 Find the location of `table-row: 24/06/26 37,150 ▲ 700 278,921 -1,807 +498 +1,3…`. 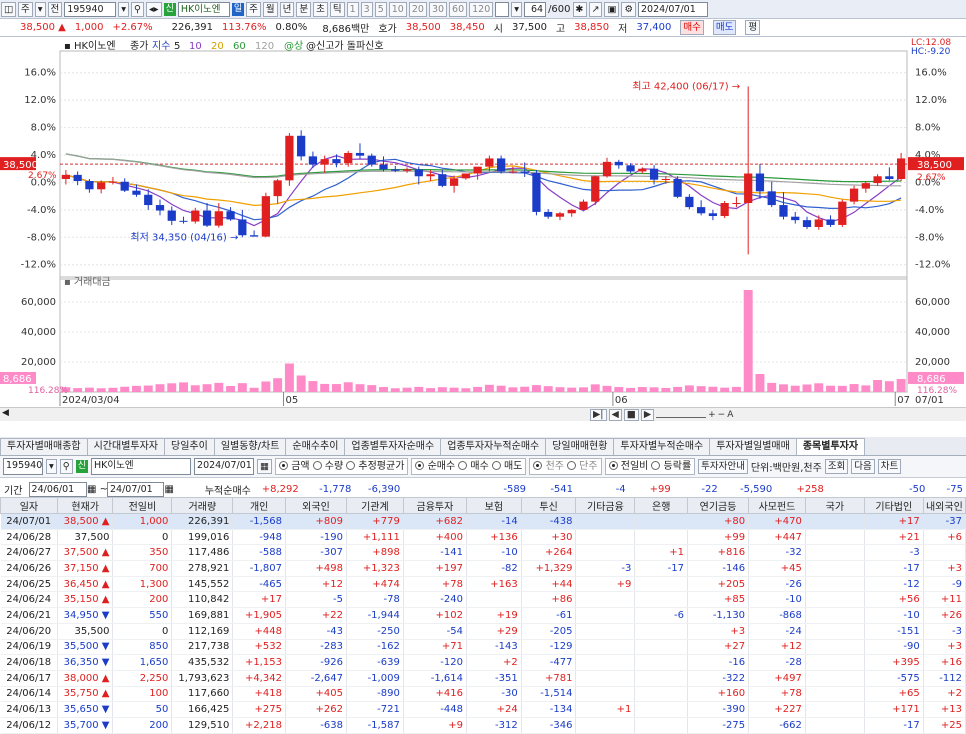

table-row: 24/06/26 37,150 ▲ 700 278,921 -1,807 +498 +1,3… is located at coordinates (483, 568).